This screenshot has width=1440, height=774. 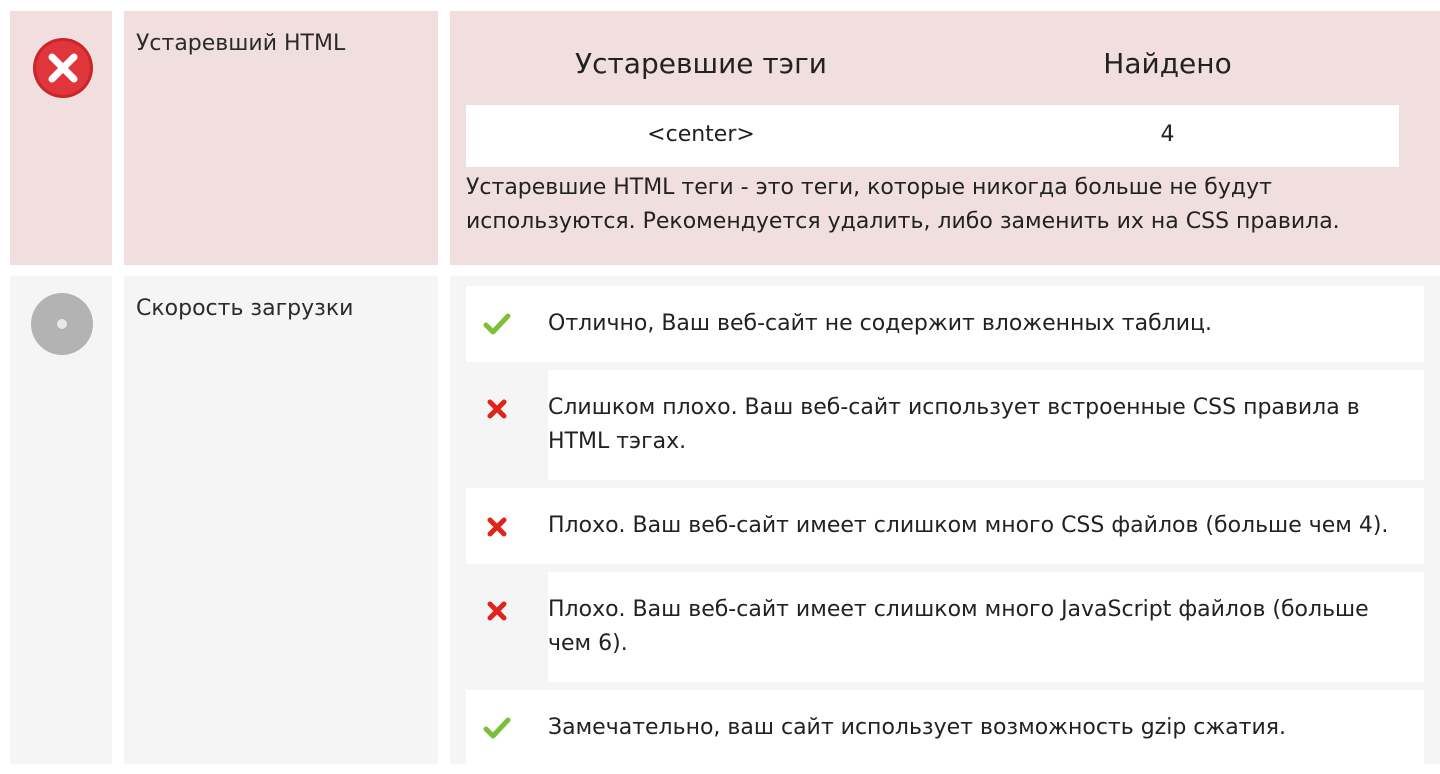 What do you see at coordinates (1167, 134) in the screenshot?
I see `count-cell: 4` at bounding box center [1167, 134].